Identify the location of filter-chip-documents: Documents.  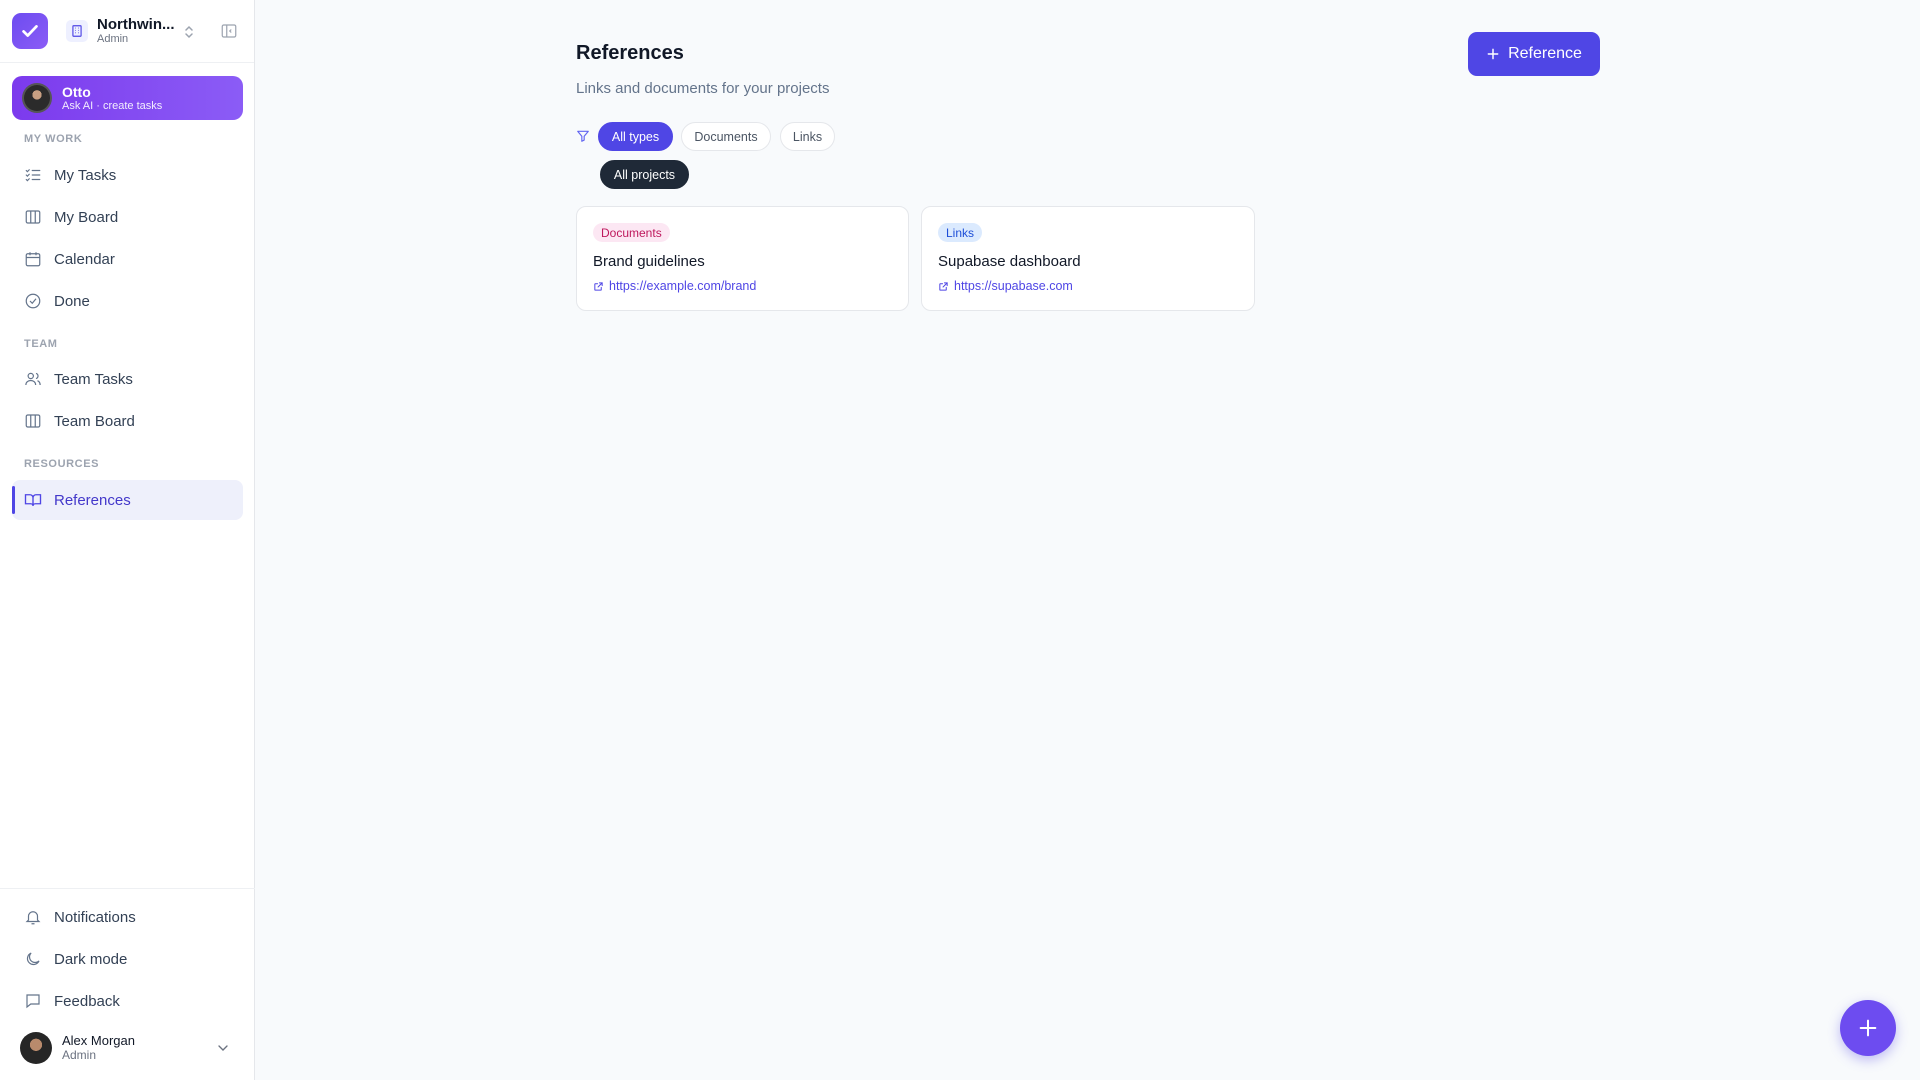
(726, 136).